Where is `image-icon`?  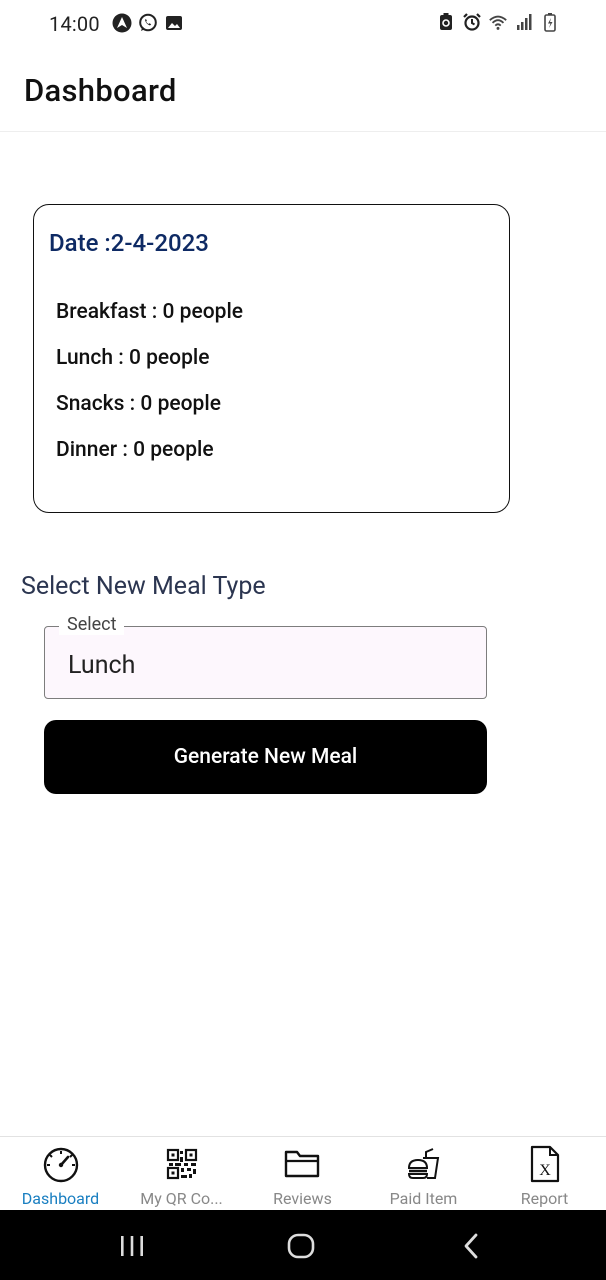 image-icon is located at coordinates (174, 23).